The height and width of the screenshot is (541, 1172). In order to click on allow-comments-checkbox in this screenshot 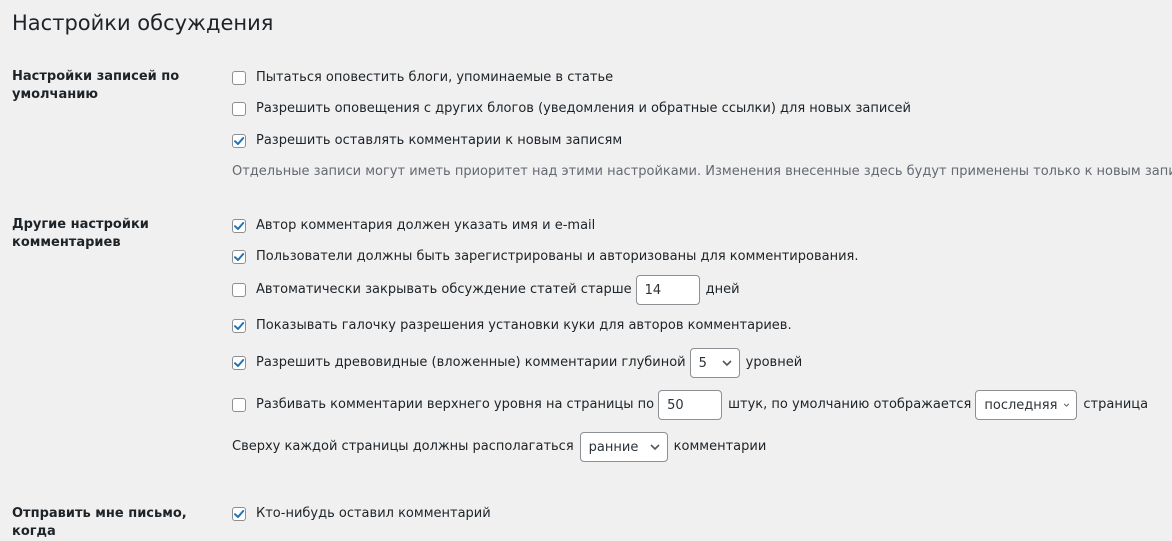, I will do `click(239, 141)`.